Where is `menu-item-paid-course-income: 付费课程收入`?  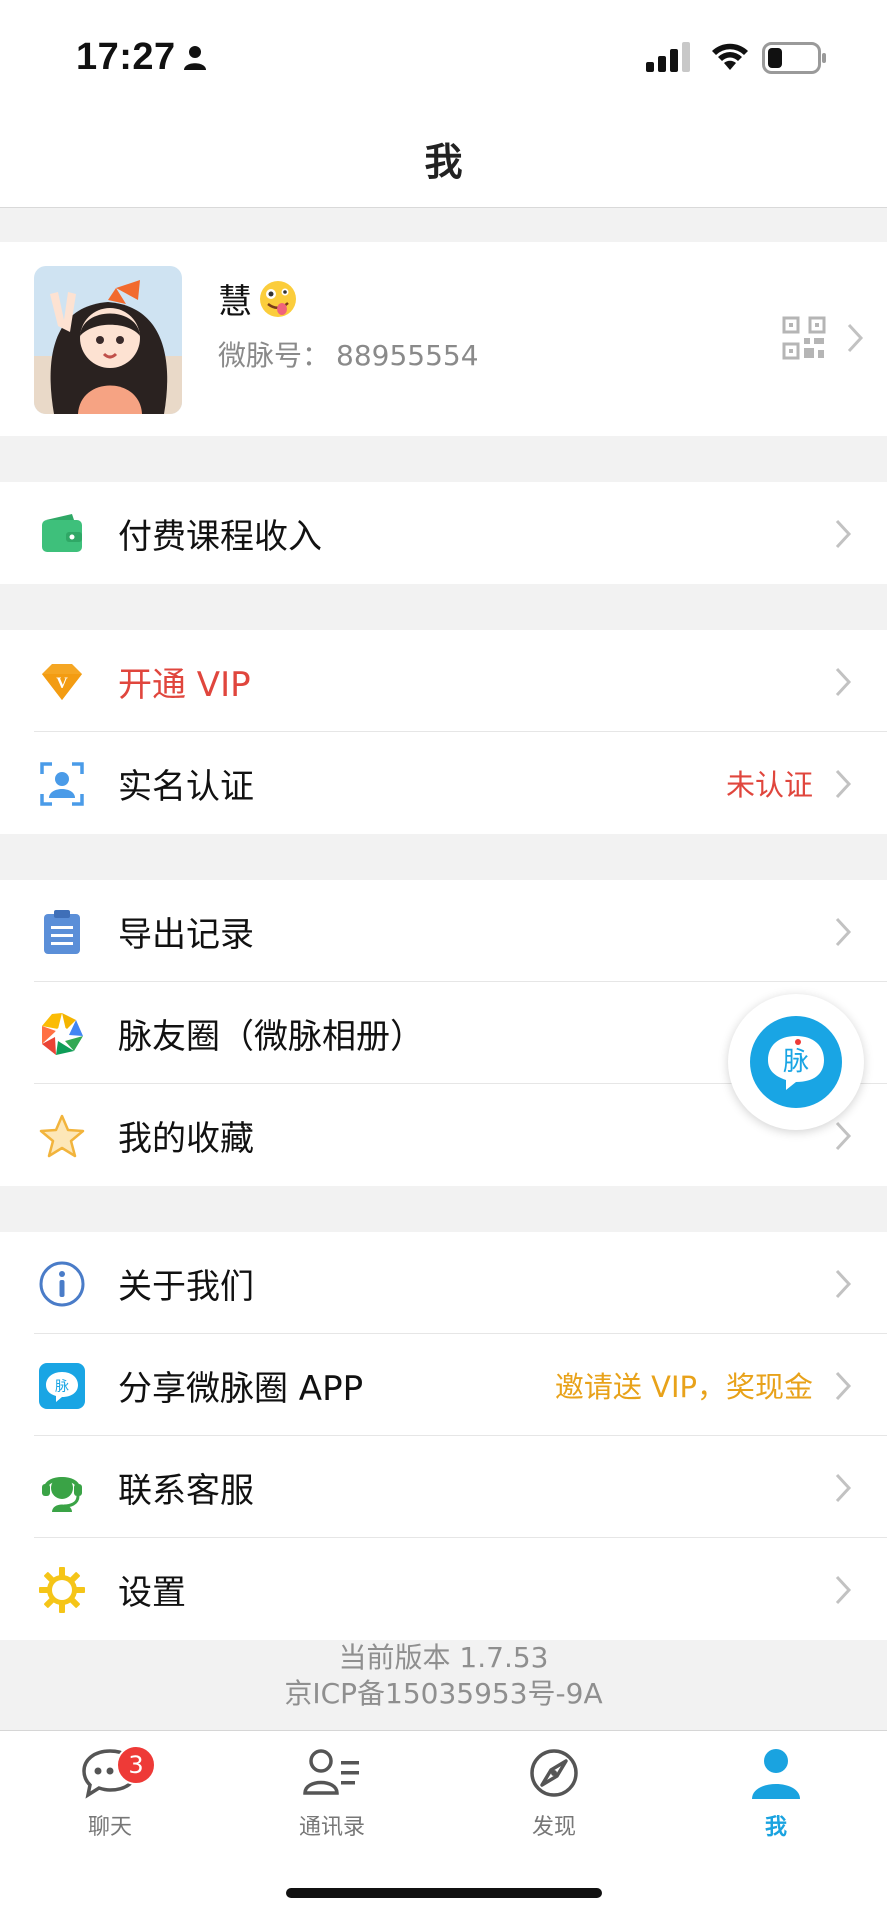 menu-item-paid-course-income: 付费课程收入 is located at coordinates (443, 533).